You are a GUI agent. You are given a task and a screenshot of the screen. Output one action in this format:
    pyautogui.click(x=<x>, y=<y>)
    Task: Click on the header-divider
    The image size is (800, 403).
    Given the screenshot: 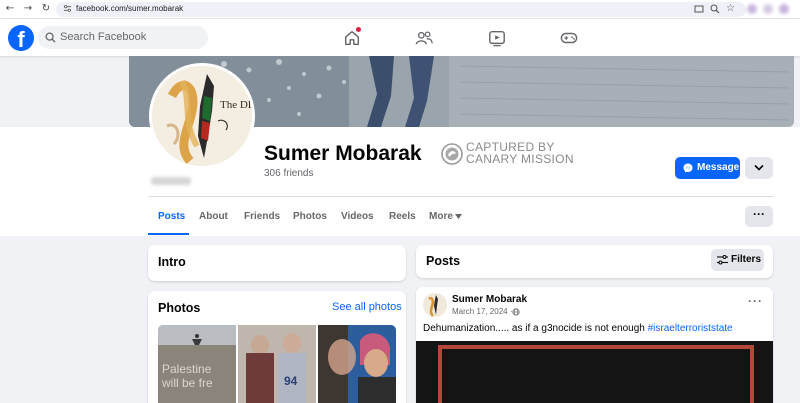 What is the action you would take?
    pyautogui.click(x=461, y=196)
    